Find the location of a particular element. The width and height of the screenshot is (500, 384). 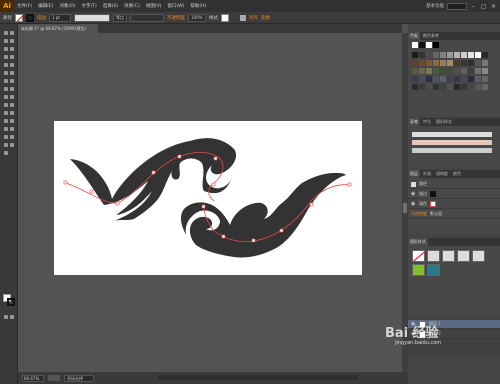

tab-layers: 图层 is located at coordinates (414, 174).